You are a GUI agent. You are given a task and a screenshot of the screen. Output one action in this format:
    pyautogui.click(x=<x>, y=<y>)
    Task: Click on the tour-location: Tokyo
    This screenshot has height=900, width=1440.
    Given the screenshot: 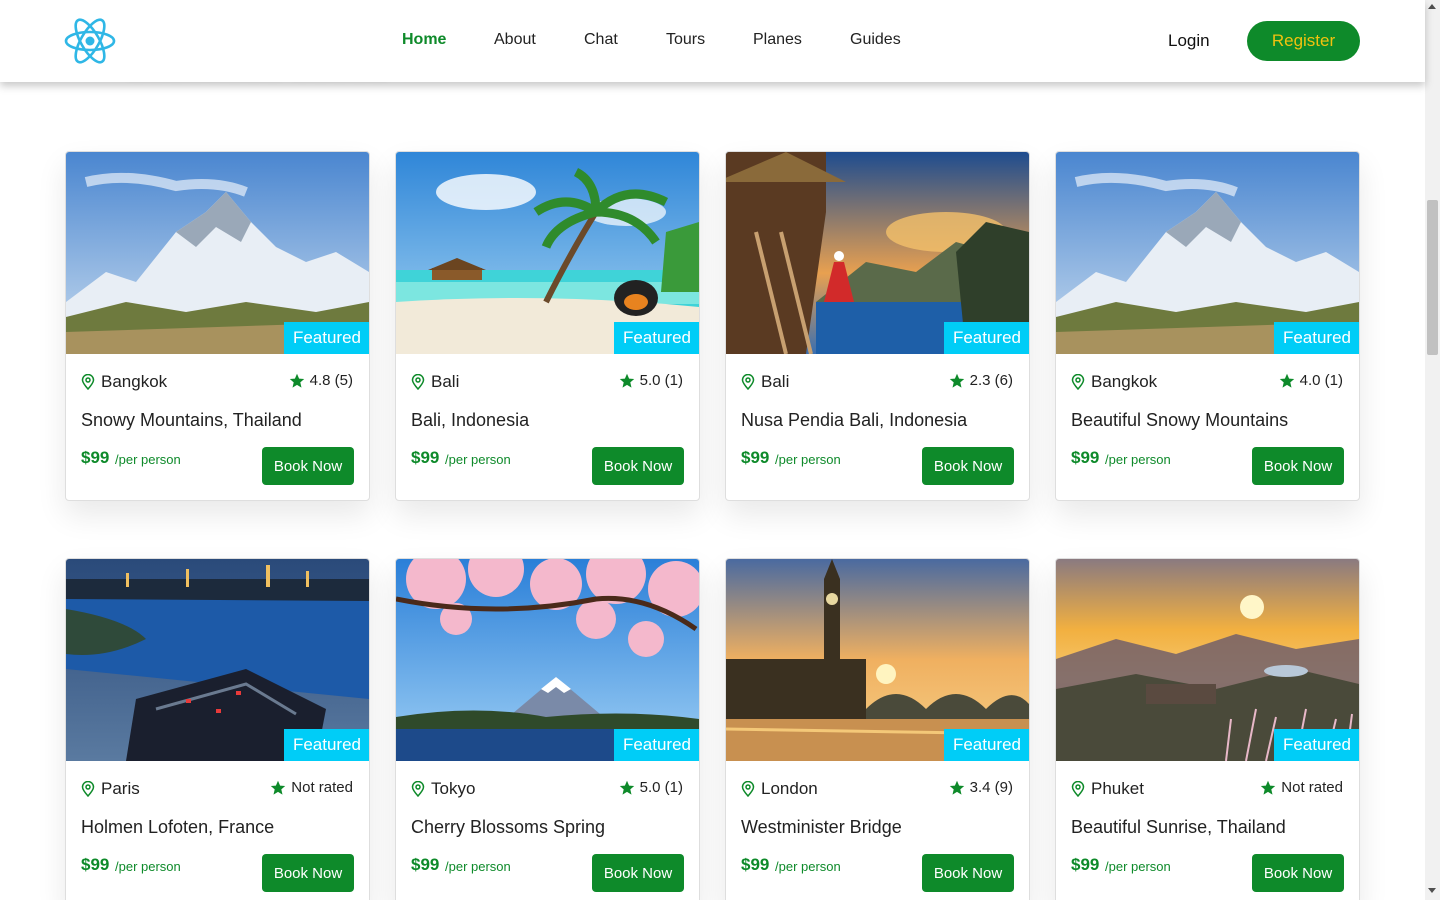 What is the action you would take?
    pyautogui.click(x=443, y=789)
    